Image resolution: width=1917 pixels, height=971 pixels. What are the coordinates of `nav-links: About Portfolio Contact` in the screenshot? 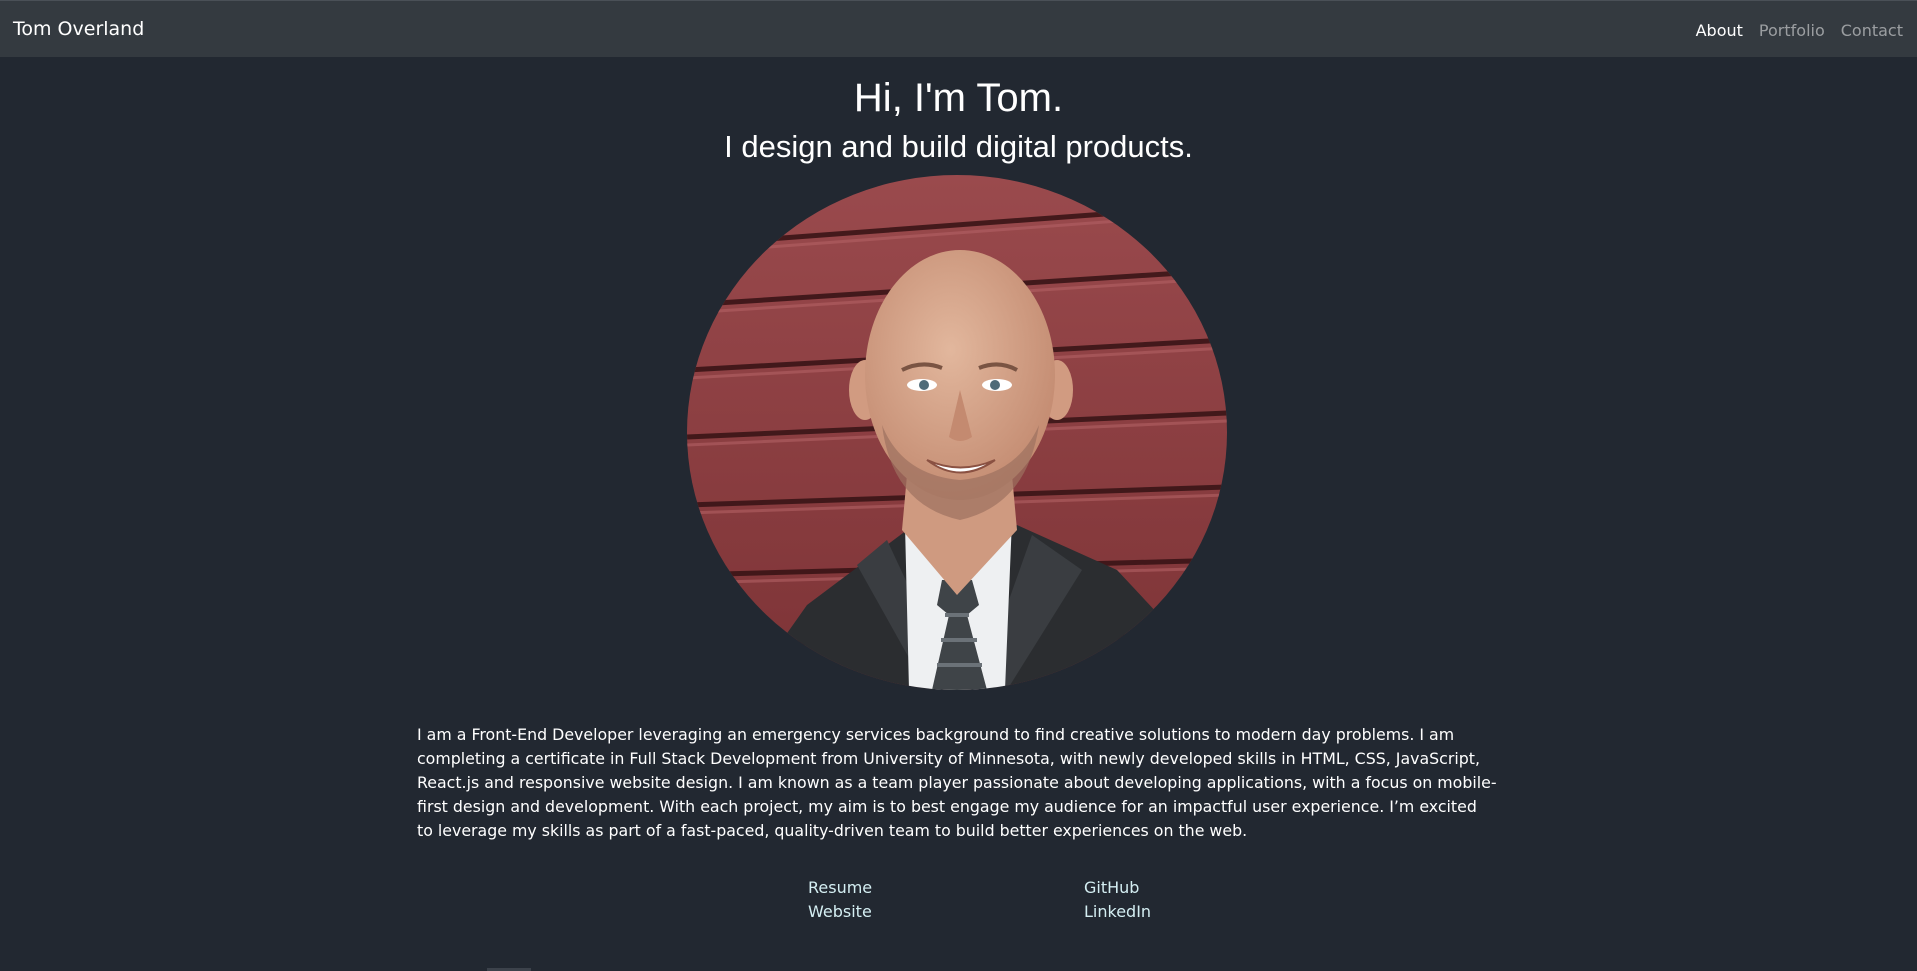 It's located at (1799, 30).